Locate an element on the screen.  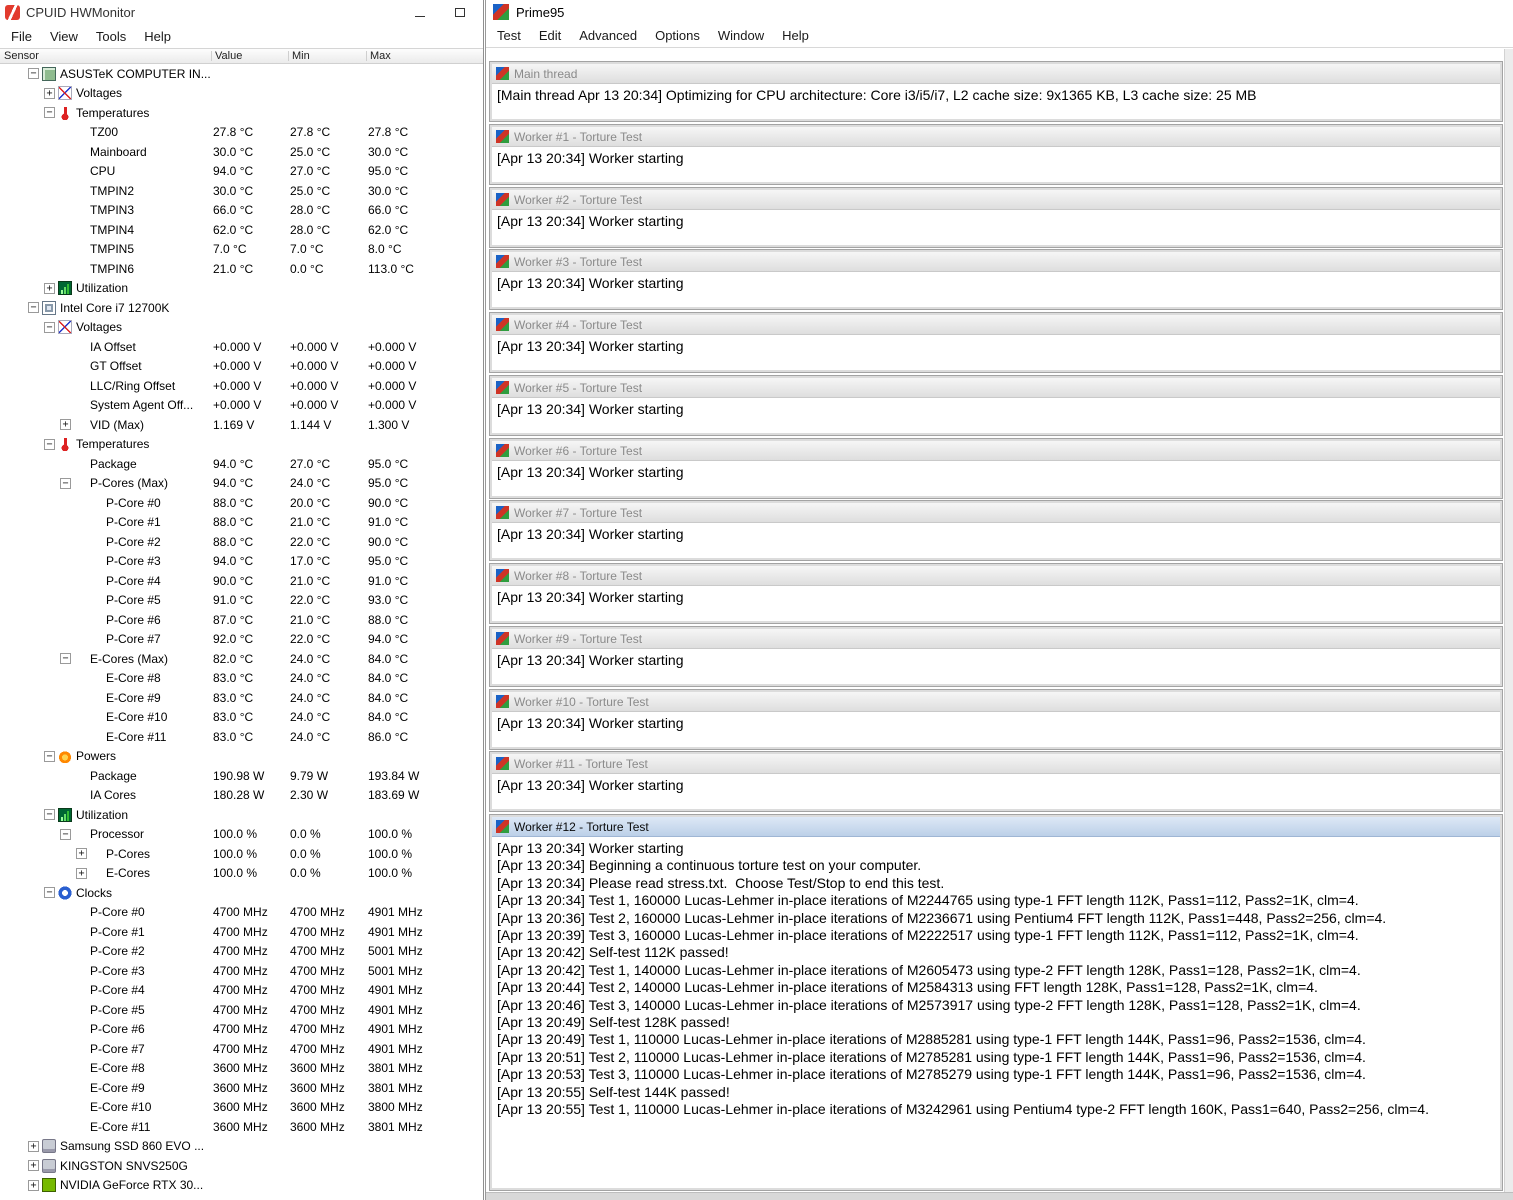
sensor-row-e-core-8: E-Core #8 3600 MHz 3600 MHz 3801 MHz is located at coordinates (241, 1069).